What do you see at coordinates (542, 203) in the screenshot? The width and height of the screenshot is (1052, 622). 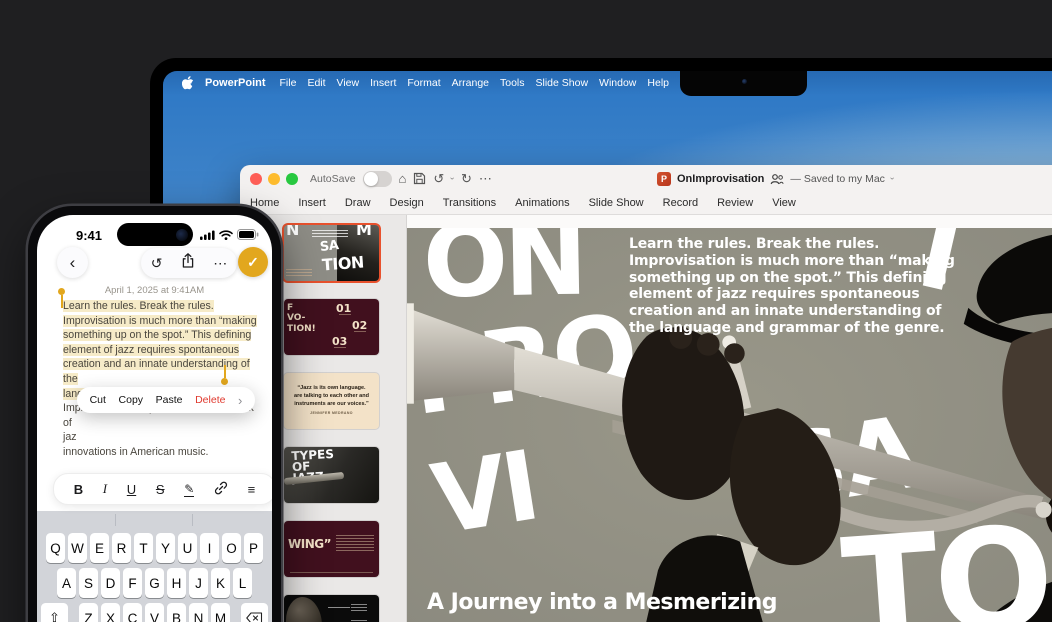 I see `tab-animations: Animations` at bounding box center [542, 203].